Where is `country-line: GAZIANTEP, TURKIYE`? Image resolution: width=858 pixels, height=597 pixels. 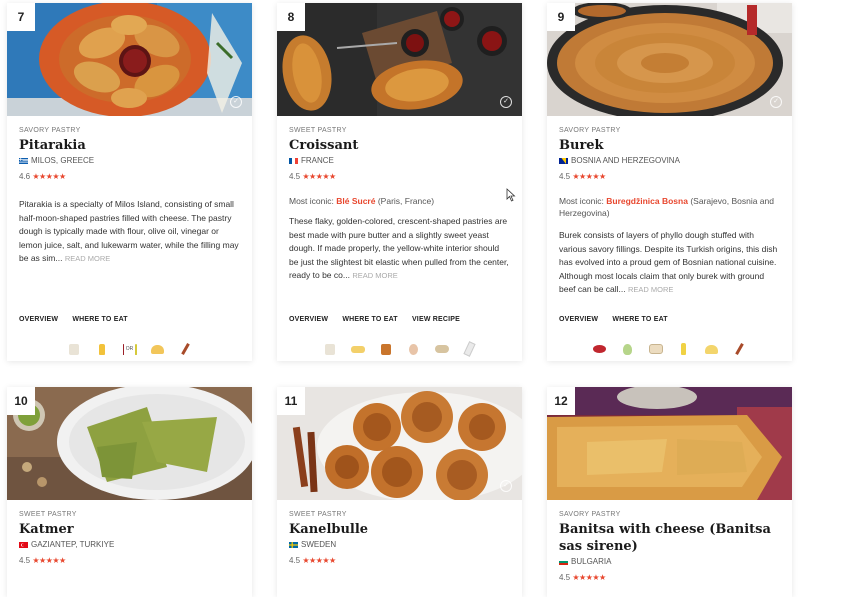
country-line: GAZIANTEP, TURKIYE is located at coordinates (129, 544).